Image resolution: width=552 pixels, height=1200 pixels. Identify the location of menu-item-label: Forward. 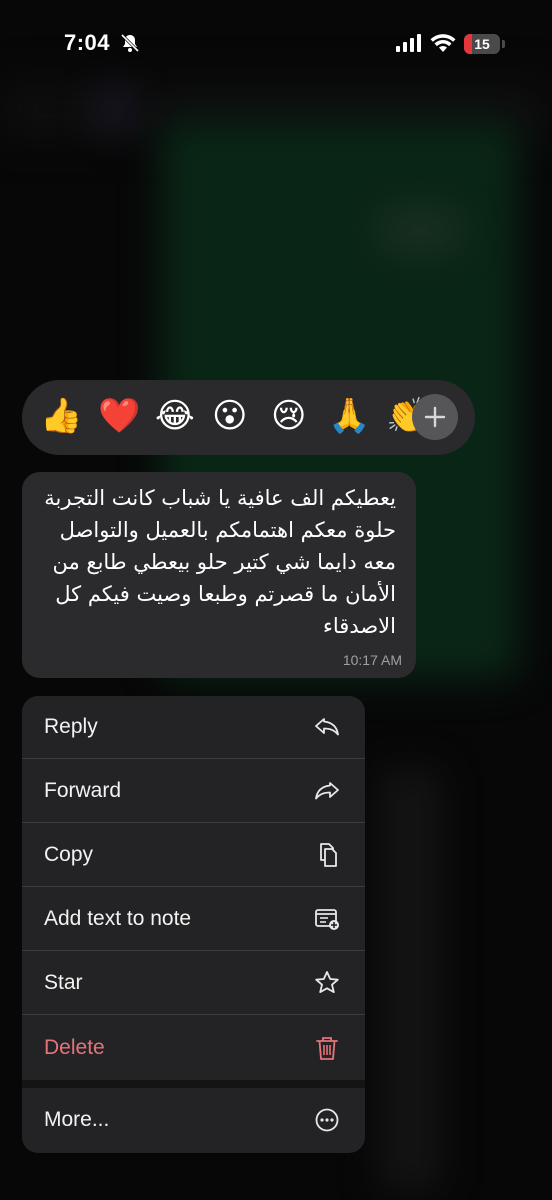
(83, 790).